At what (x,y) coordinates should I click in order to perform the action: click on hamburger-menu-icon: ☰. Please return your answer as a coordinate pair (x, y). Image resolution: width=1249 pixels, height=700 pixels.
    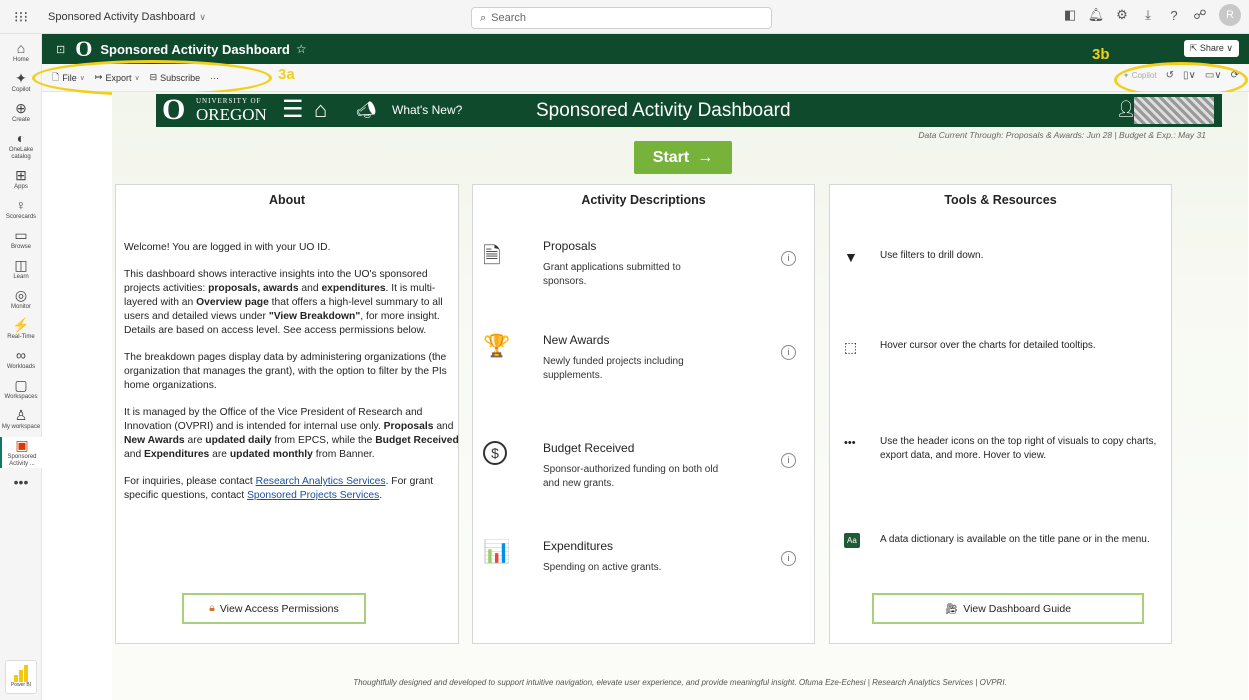
    Looking at the image, I should click on (293, 109).